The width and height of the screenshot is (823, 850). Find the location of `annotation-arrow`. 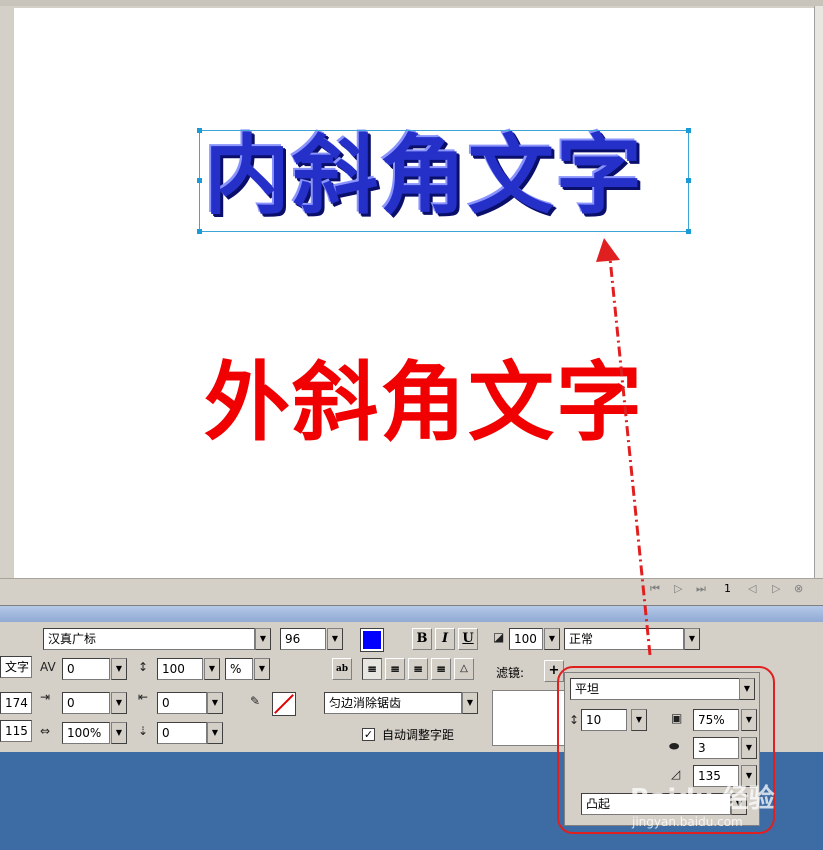

annotation-arrow is located at coordinates (624, 447).